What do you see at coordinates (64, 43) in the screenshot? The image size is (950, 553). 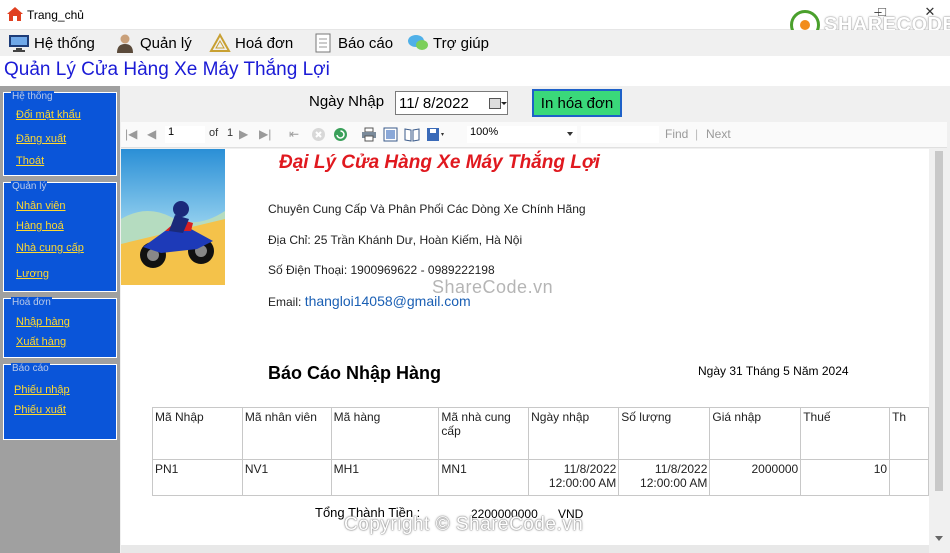 I see `menu-label: Hệ thống` at bounding box center [64, 43].